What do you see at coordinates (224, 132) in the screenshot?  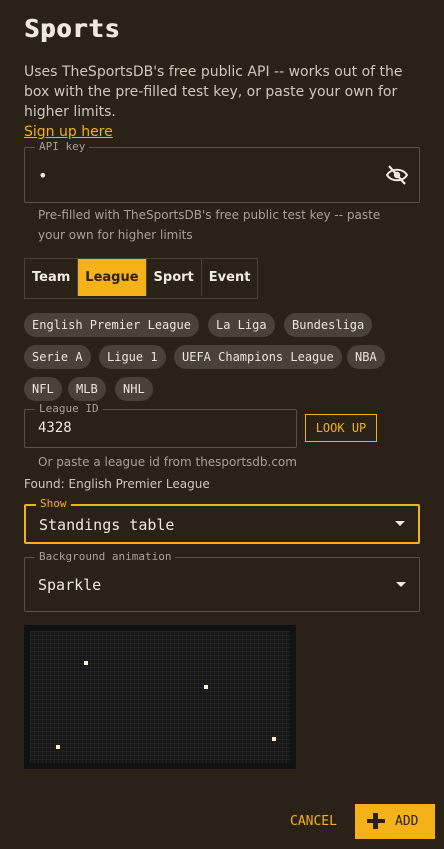 I see `signup-link: Sign up here` at bounding box center [224, 132].